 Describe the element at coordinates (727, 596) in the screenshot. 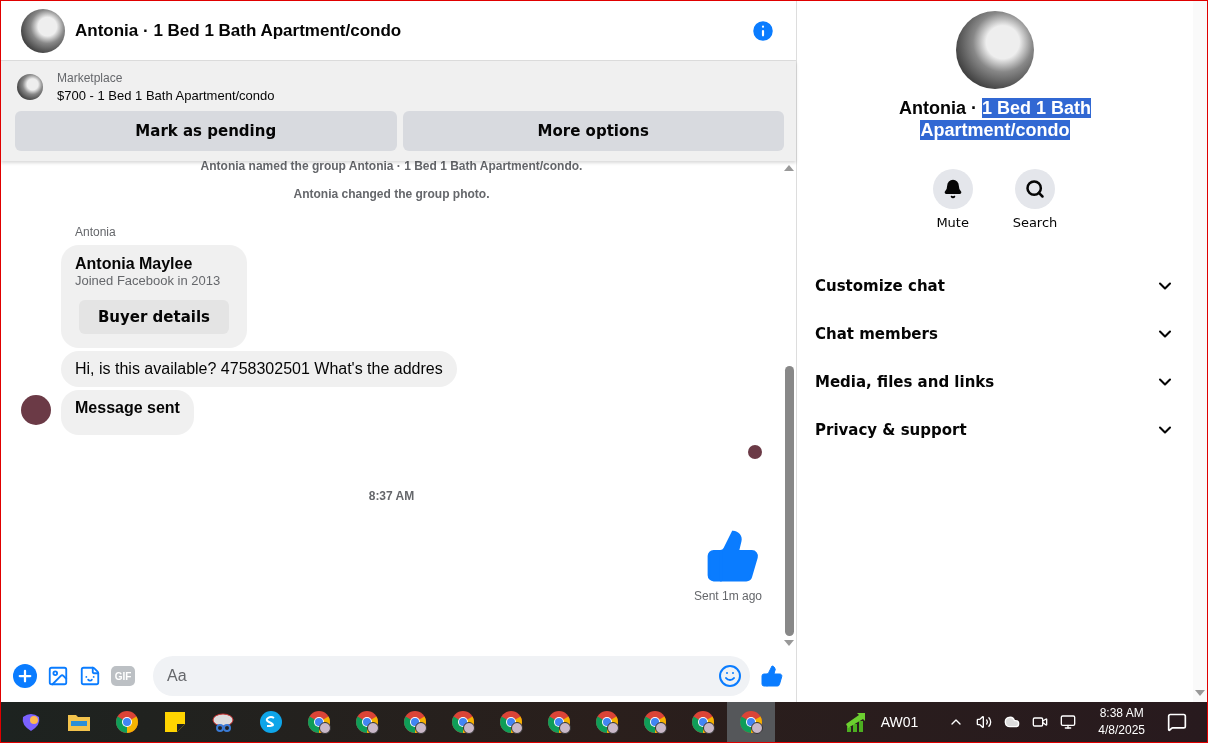

I see `sent-status: Sent 1m ago` at that location.